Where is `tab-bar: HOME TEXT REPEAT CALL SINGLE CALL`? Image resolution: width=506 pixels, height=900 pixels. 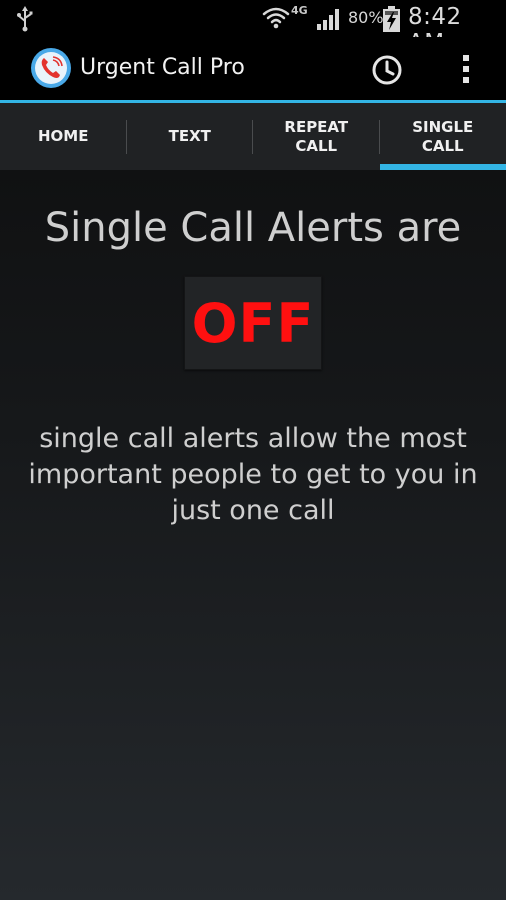
tab-bar: HOME TEXT REPEAT CALL SINGLE CALL is located at coordinates (253, 136).